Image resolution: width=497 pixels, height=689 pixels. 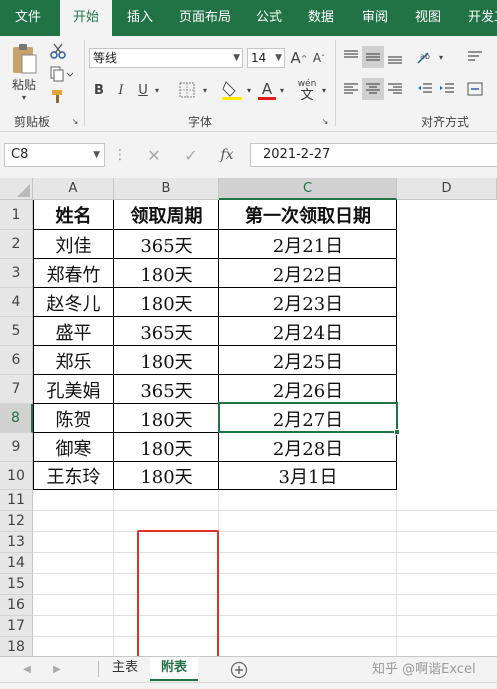 What do you see at coordinates (267, 90) in the screenshot?
I see `font-color-button: A` at bounding box center [267, 90].